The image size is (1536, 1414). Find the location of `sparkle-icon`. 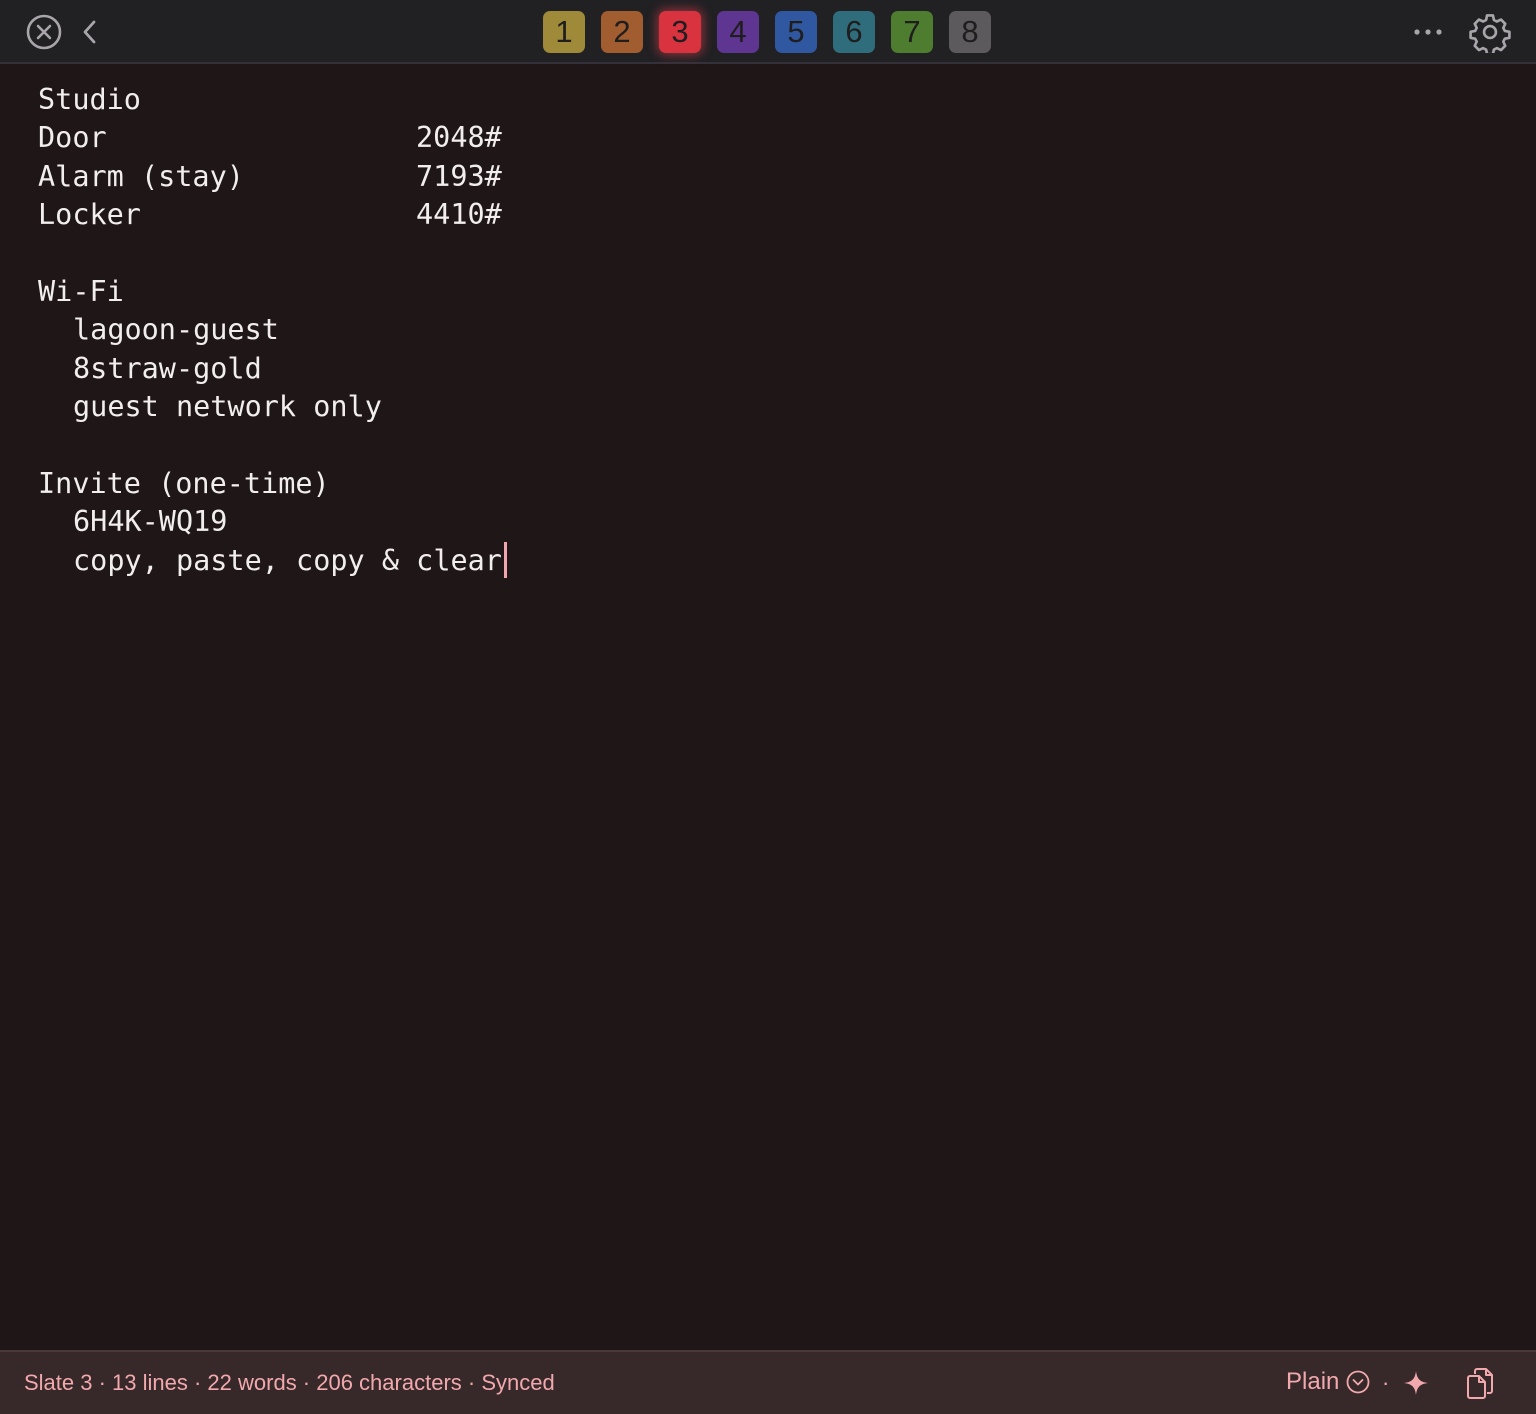

sparkle-icon is located at coordinates (1416, 1383).